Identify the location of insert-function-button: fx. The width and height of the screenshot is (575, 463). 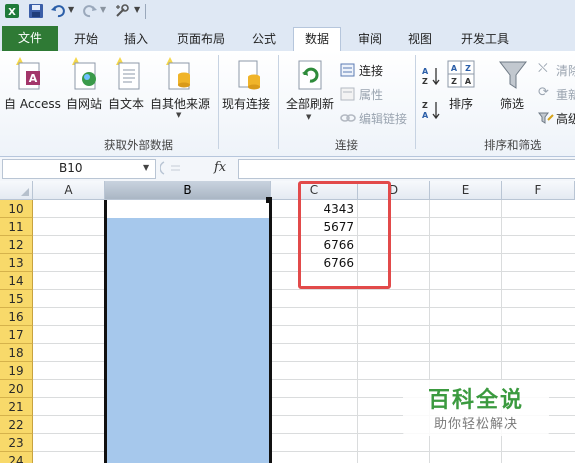
(224, 168).